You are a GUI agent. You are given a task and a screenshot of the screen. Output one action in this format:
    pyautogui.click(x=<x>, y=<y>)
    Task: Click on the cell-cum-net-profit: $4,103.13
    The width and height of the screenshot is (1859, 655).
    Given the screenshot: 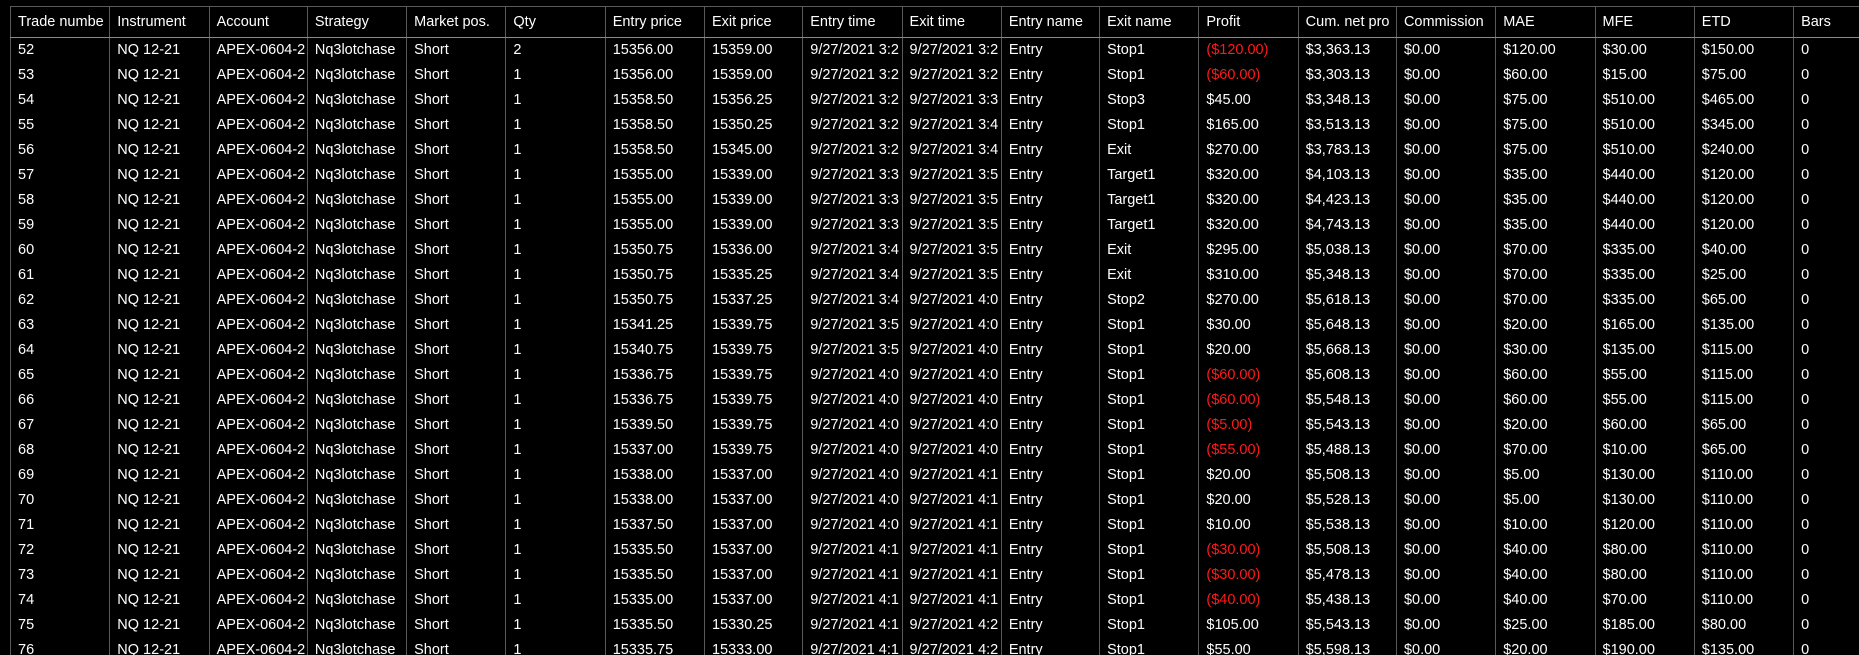 What is the action you would take?
    pyautogui.click(x=1347, y=175)
    